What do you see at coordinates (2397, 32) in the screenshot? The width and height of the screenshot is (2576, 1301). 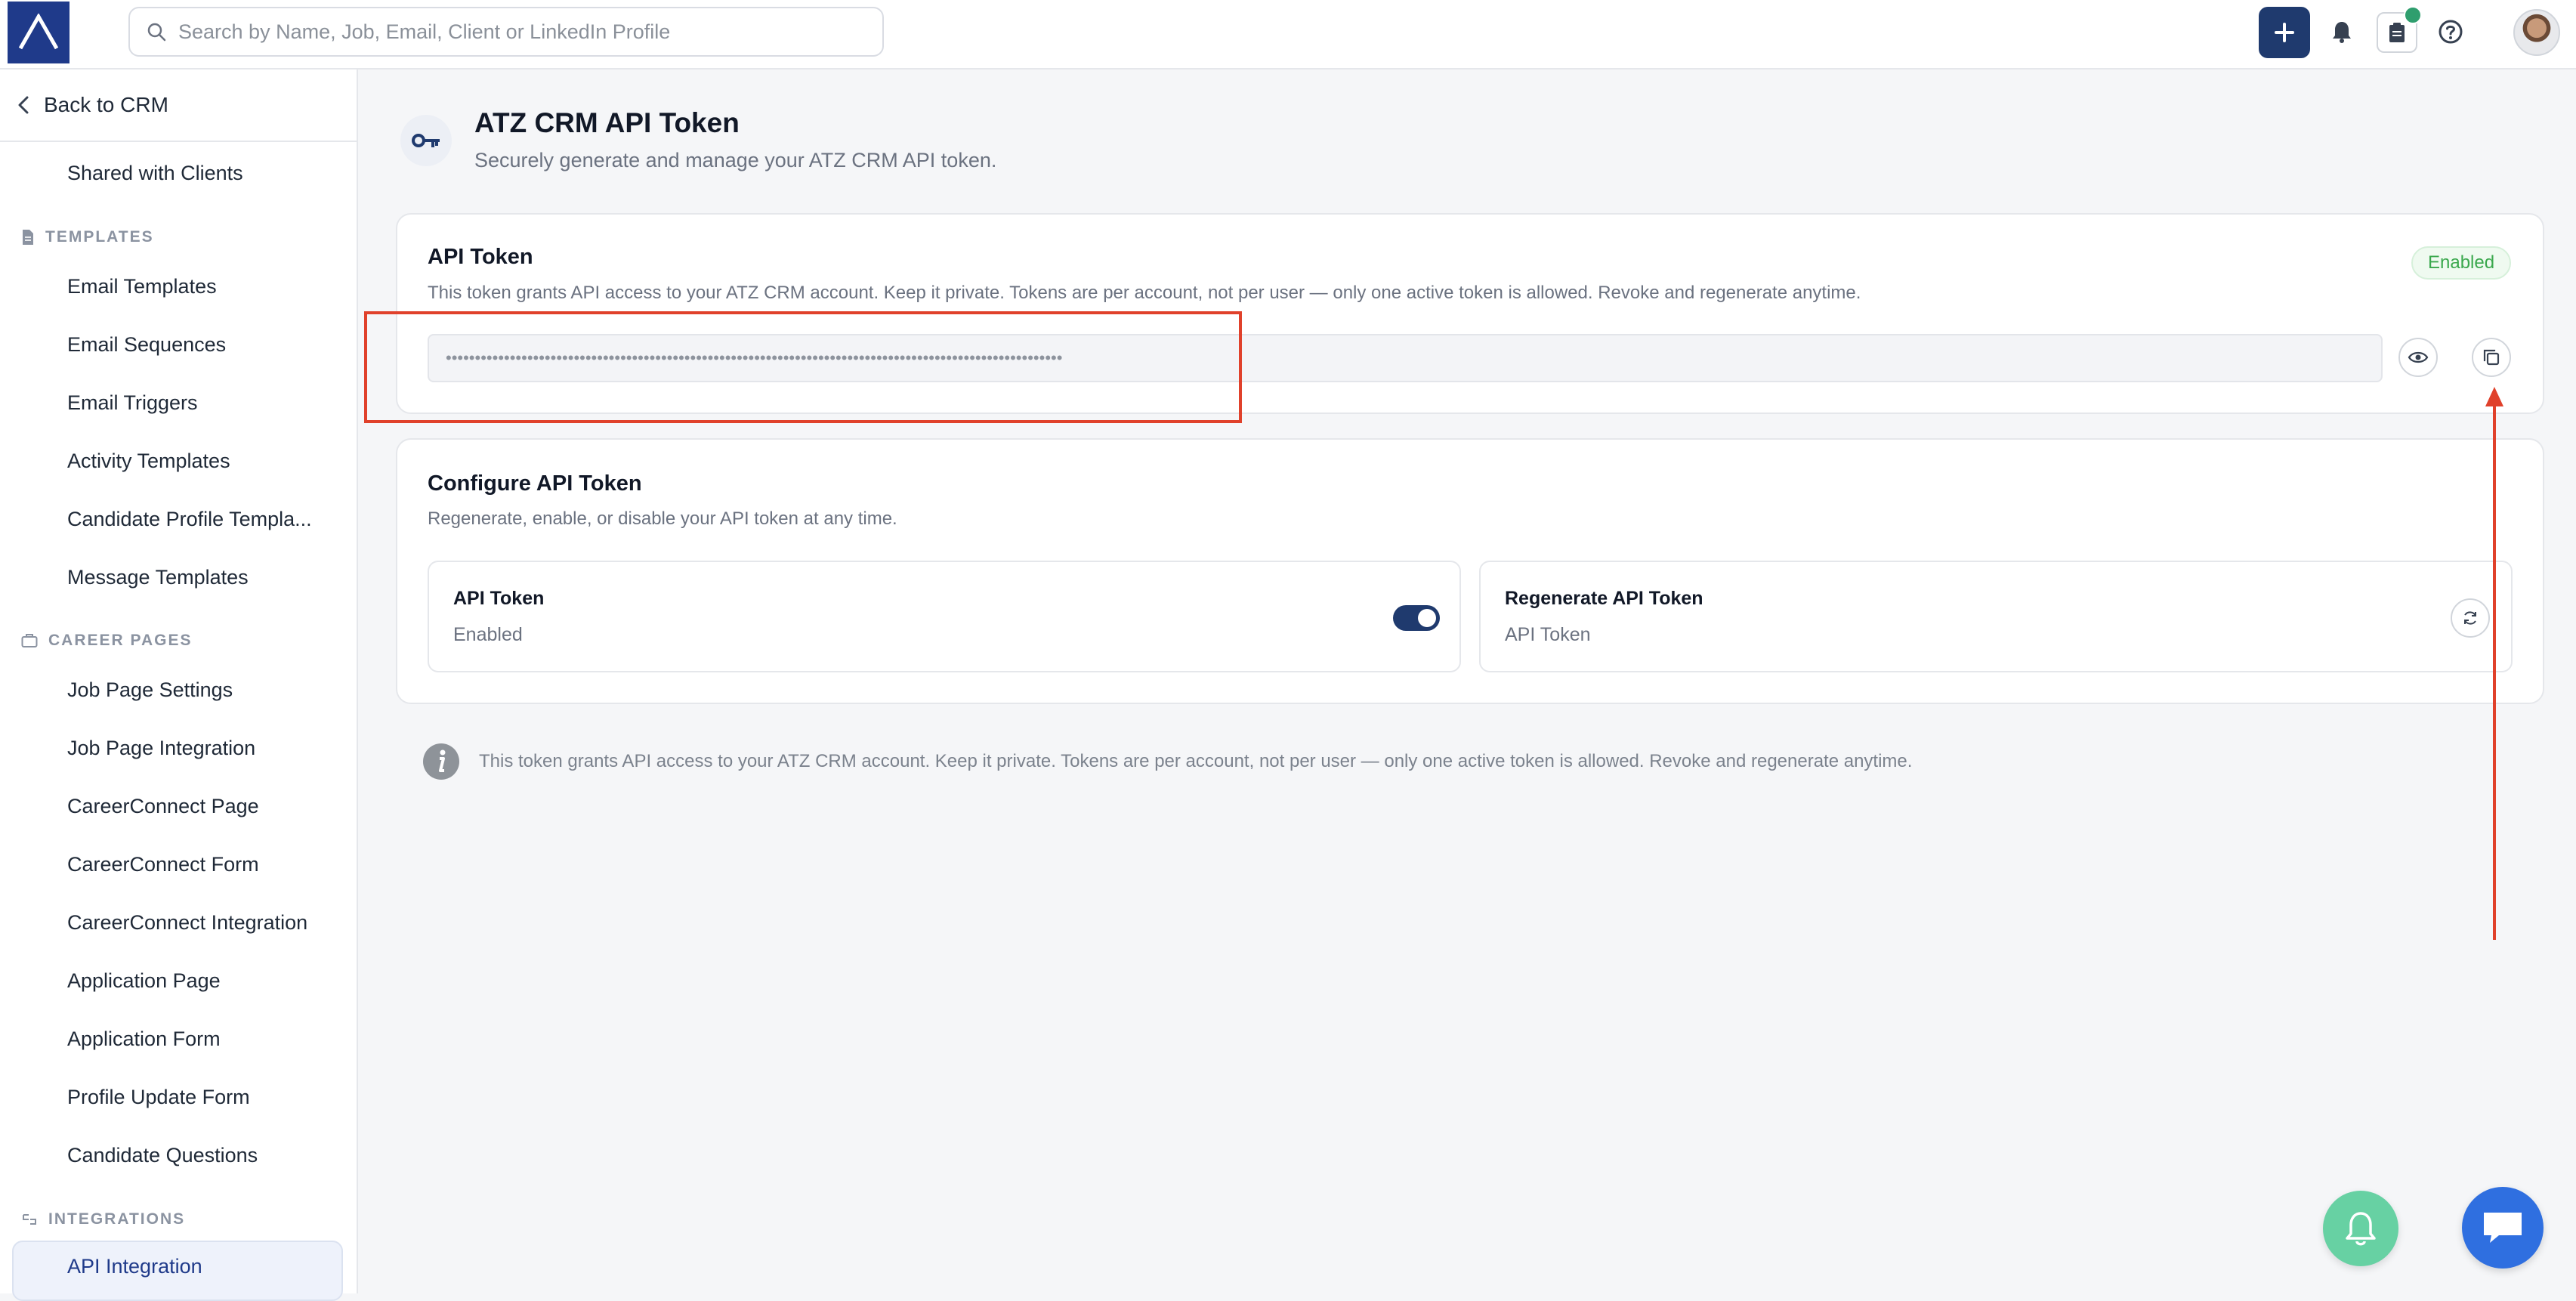 I see `clipboard-icon` at bounding box center [2397, 32].